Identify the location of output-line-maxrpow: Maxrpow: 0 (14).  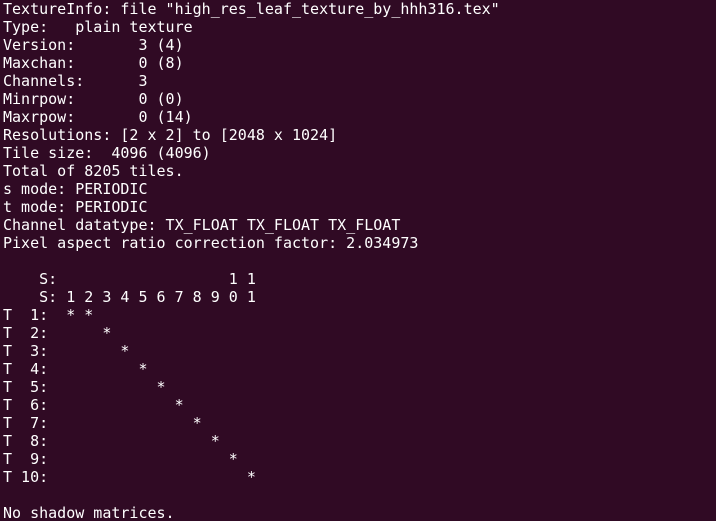
(98, 117).